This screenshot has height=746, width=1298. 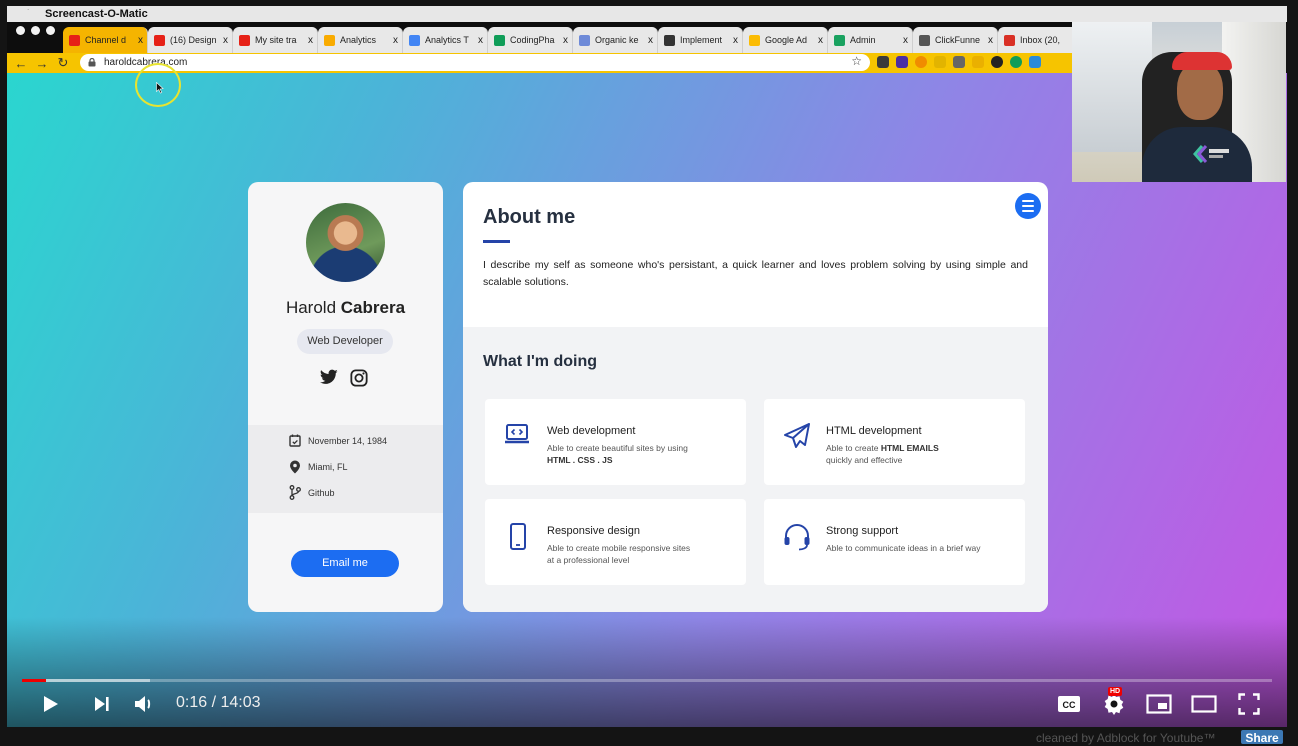 I want to click on github-link: Github, so click(x=321, y=493).